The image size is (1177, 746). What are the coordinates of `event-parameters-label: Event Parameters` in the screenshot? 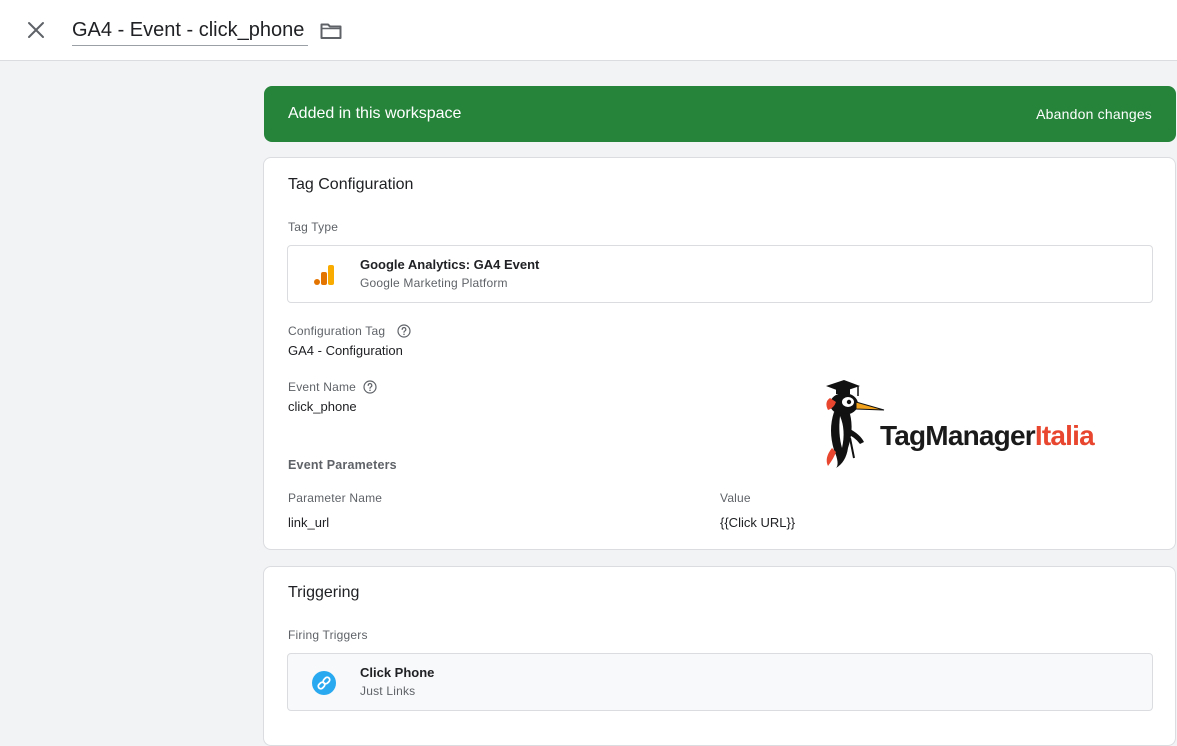 It's located at (342, 465).